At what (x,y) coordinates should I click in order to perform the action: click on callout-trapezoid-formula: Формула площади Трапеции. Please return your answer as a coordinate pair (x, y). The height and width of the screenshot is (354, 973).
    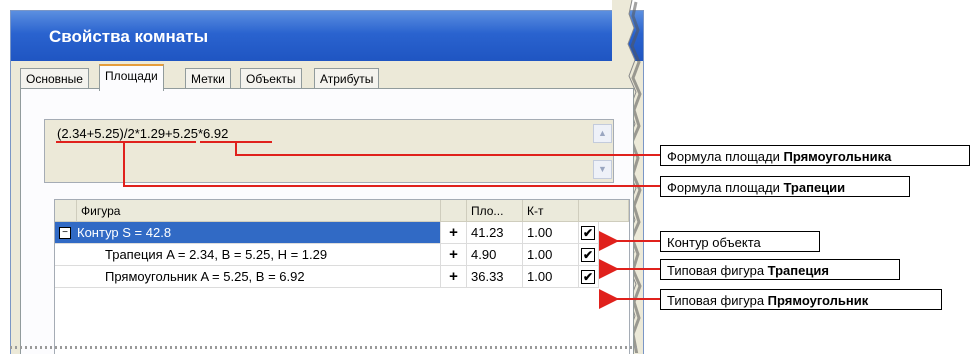
    Looking at the image, I should click on (785, 186).